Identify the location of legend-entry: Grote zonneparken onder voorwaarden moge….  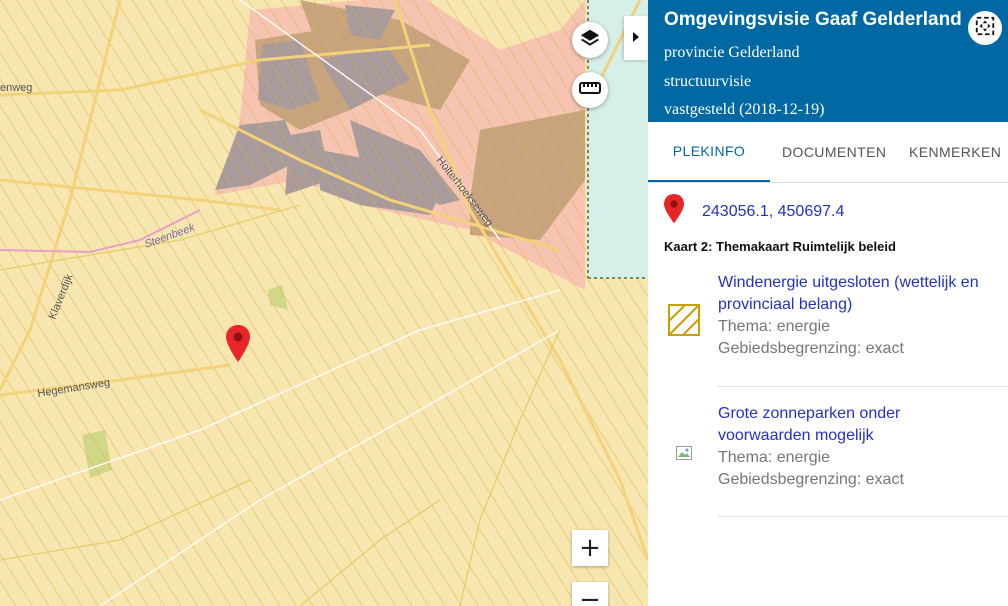
(863, 447).